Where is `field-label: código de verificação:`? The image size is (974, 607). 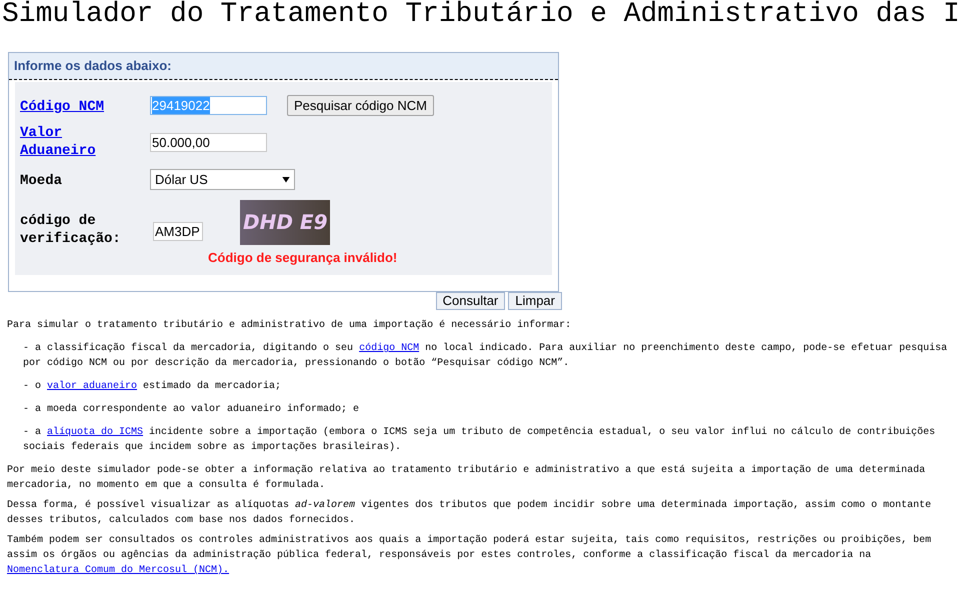
field-label: código de verificação: is located at coordinates (71, 230).